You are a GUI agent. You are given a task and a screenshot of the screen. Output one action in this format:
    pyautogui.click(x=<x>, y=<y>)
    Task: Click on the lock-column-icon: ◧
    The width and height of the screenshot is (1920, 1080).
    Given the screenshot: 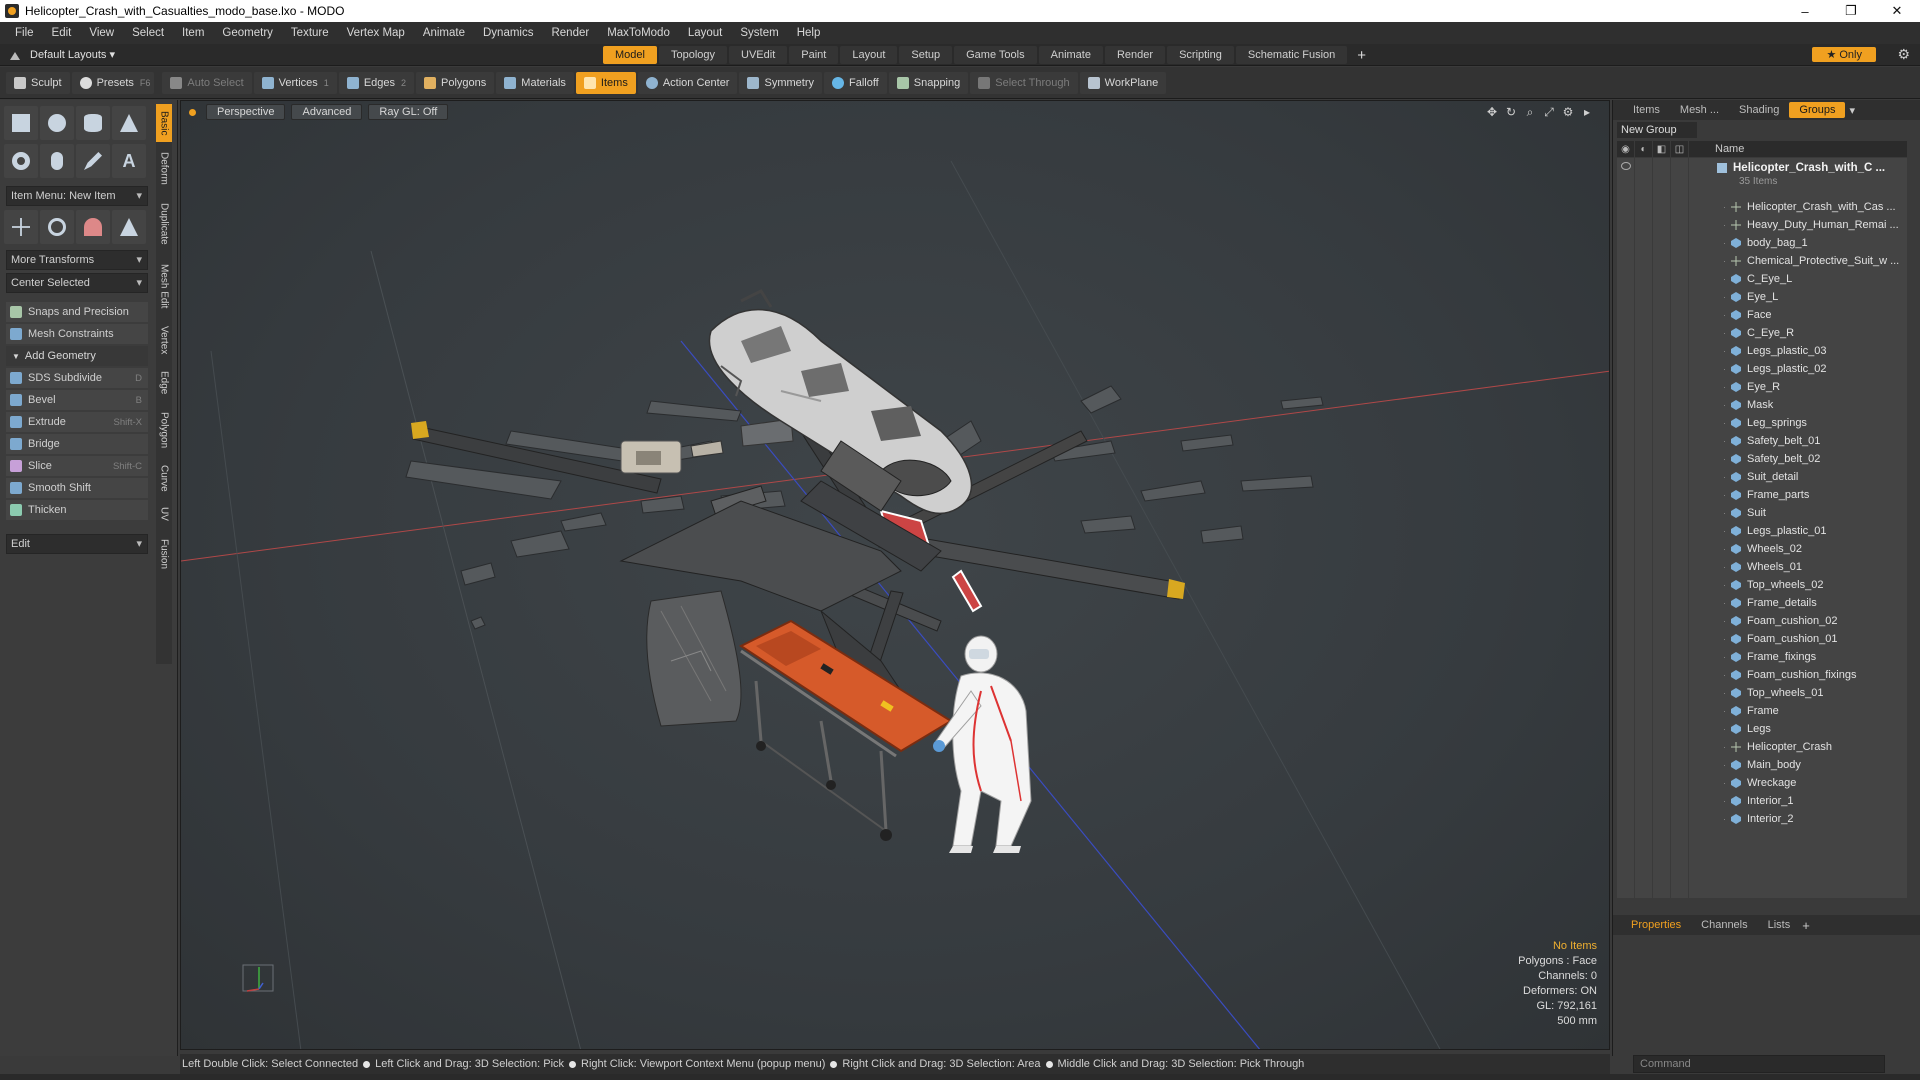 What is the action you would take?
    pyautogui.click(x=1662, y=149)
    